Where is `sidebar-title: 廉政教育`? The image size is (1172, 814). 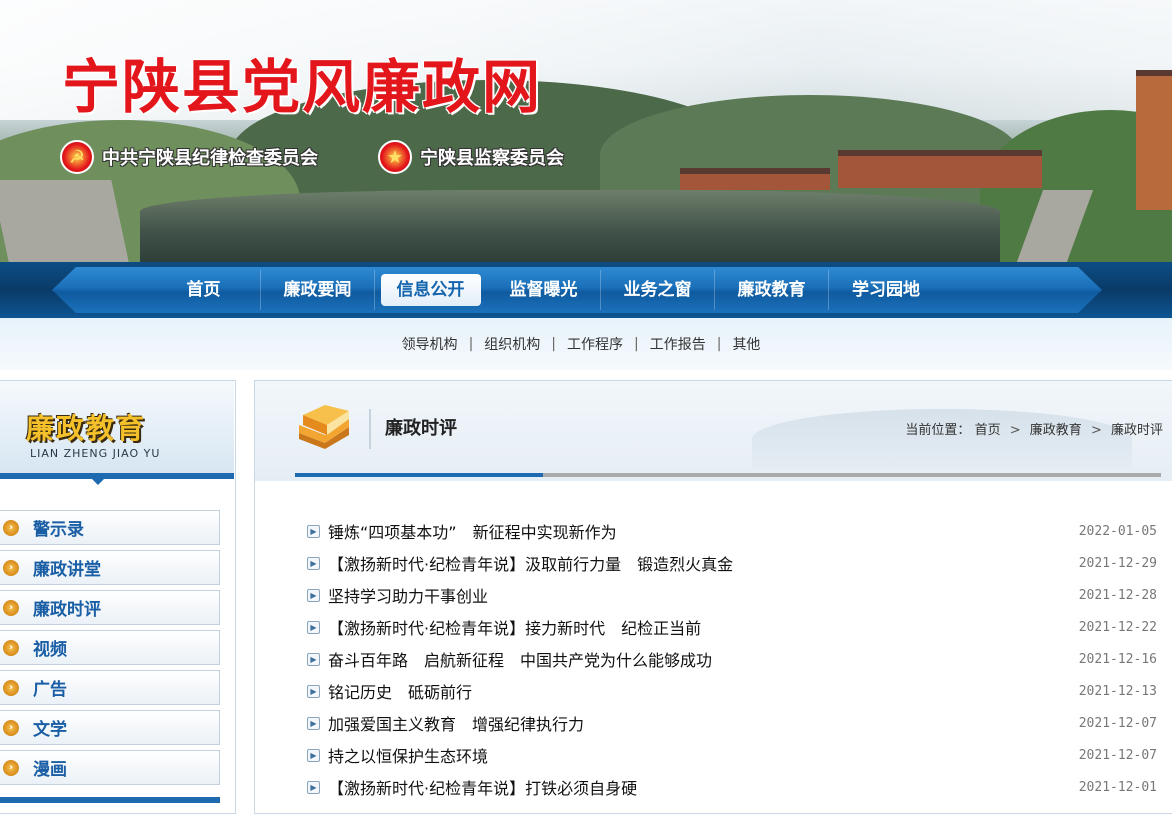
sidebar-title: 廉政教育 is located at coordinates (86, 428).